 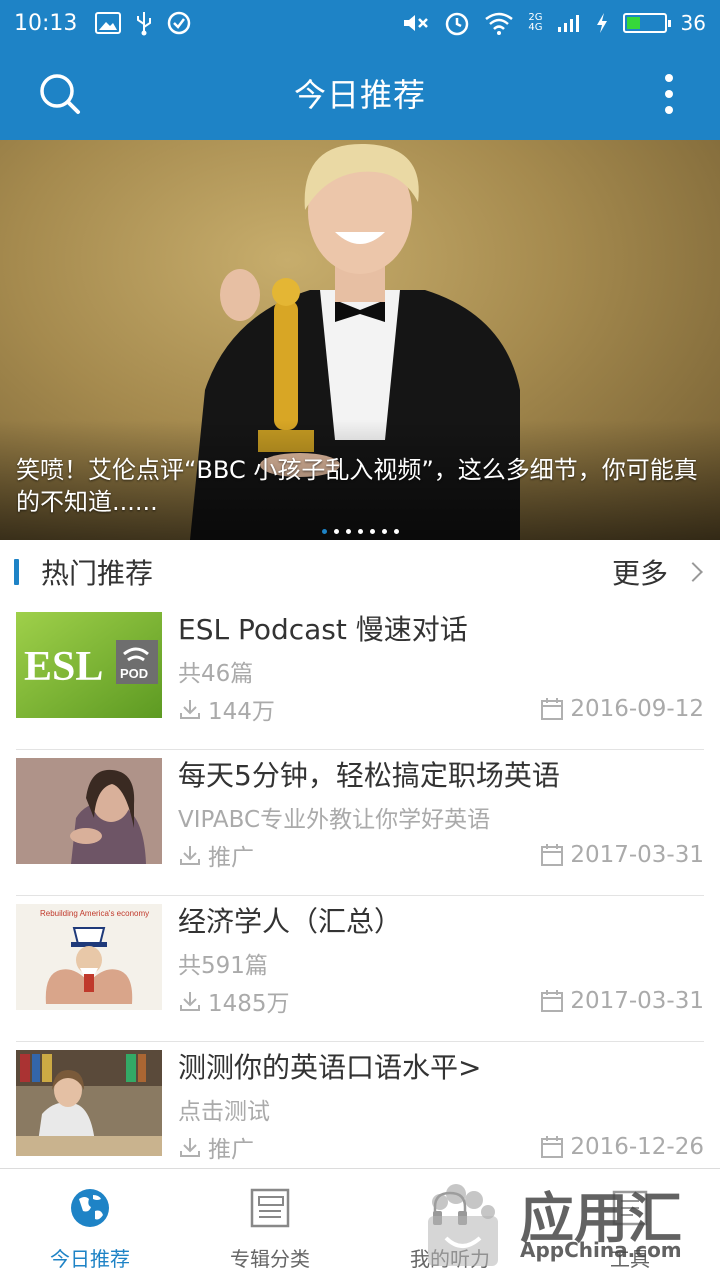 What do you see at coordinates (108, 23) in the screenshot?
I see `image-icon` at bounding box center [108, 23].